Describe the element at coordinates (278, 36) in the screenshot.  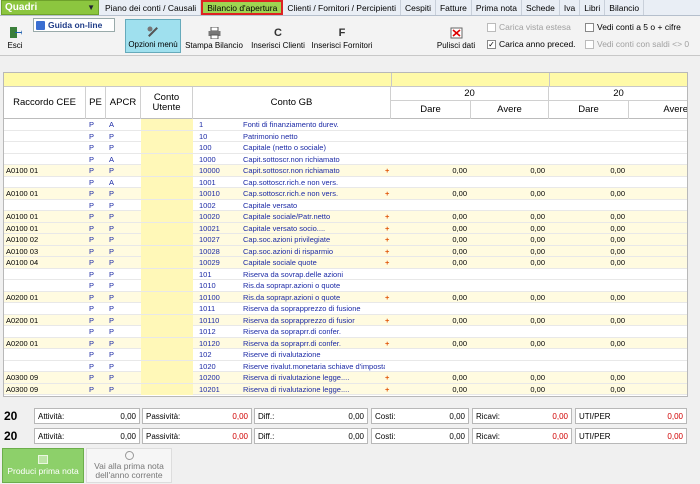
I see `inserisci-clienti-button: C Inserisci Clienti` at that location.